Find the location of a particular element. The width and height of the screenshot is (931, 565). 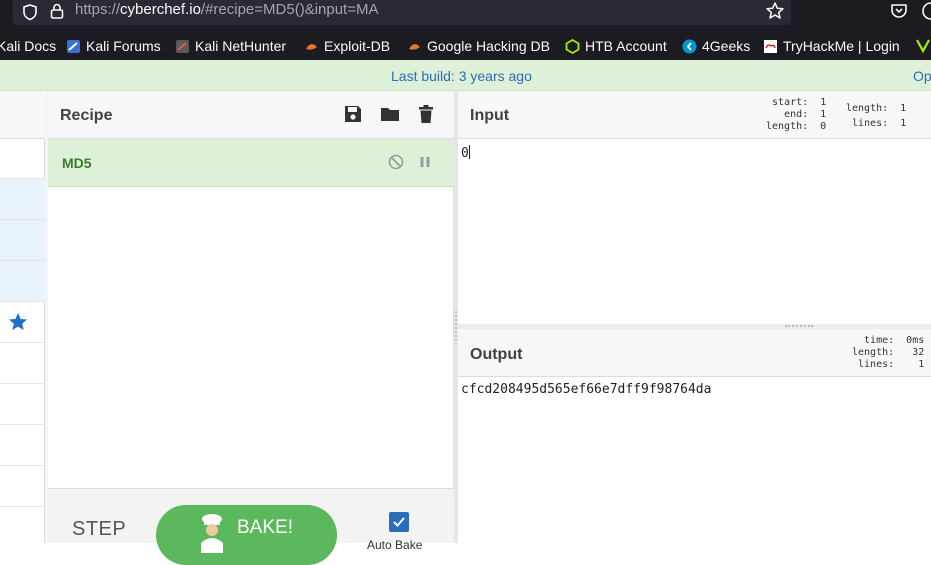

operations-panel is located at coordinates (22, 317).